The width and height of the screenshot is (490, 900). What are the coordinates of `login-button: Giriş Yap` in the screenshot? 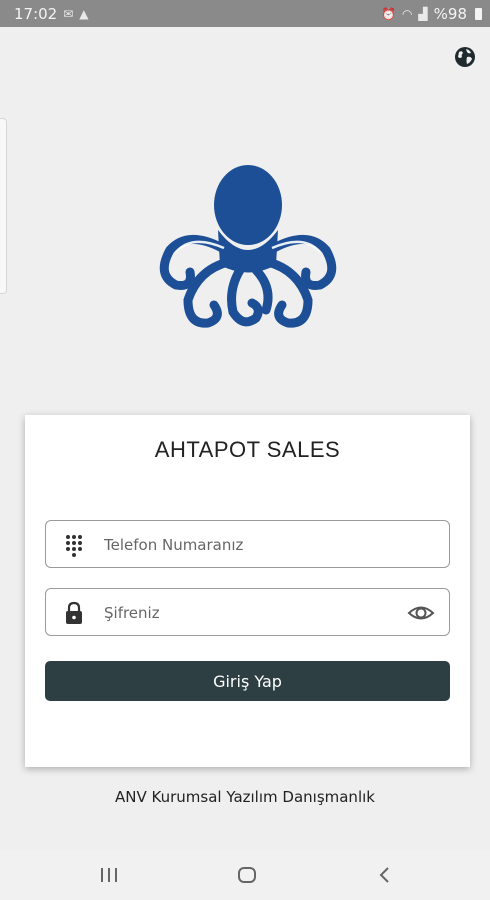 It's located at (247, 681).